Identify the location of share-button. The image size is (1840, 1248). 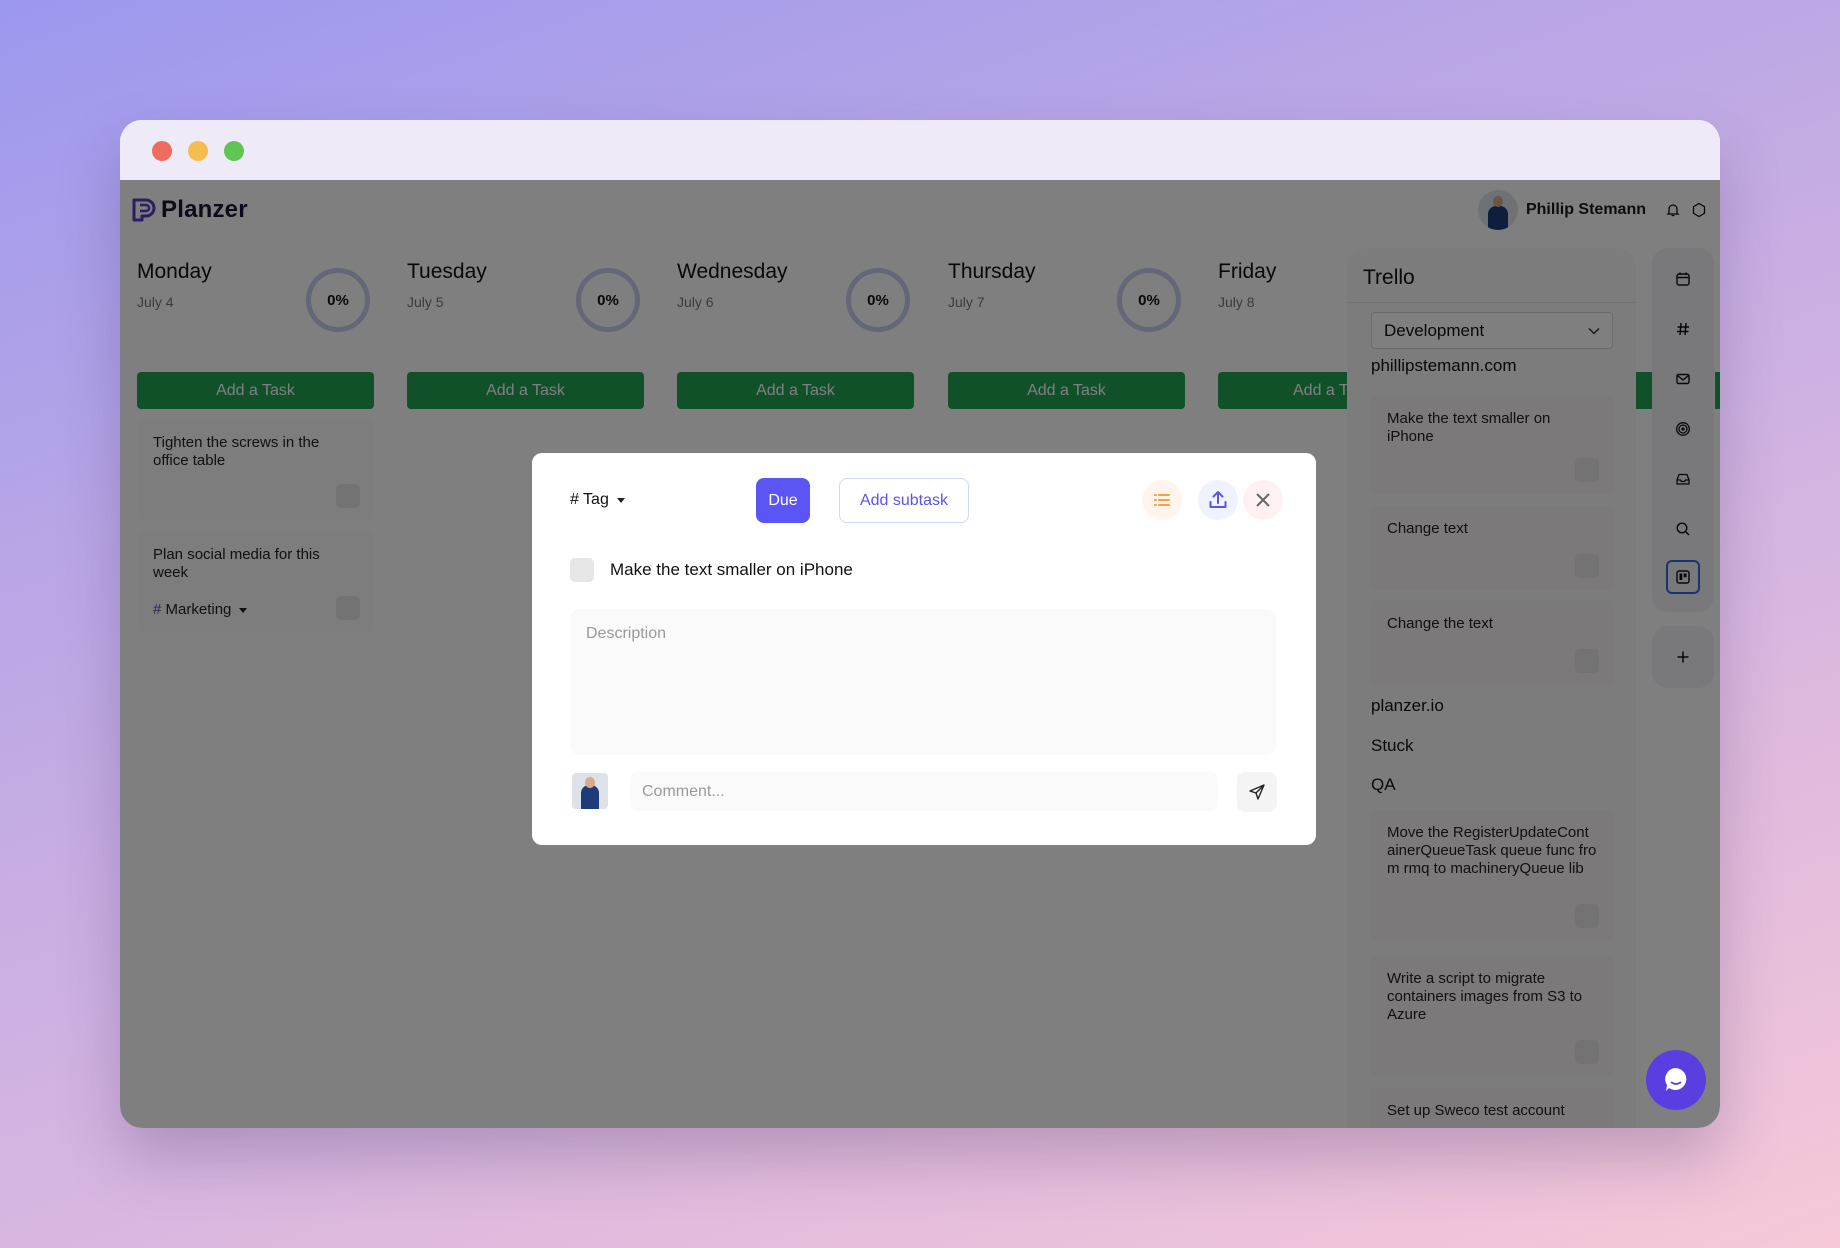
(1218, 500).